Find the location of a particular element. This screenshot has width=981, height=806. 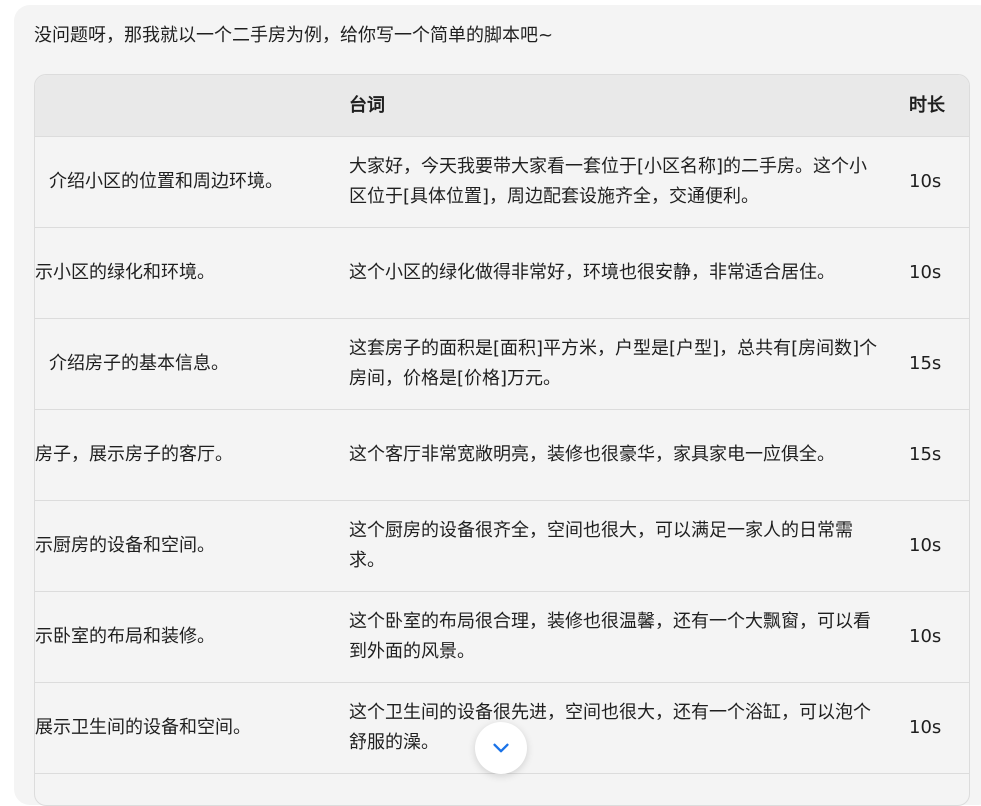

scene-cell: 示小区的绿化和环境。 is located at coordinates (125, 272).